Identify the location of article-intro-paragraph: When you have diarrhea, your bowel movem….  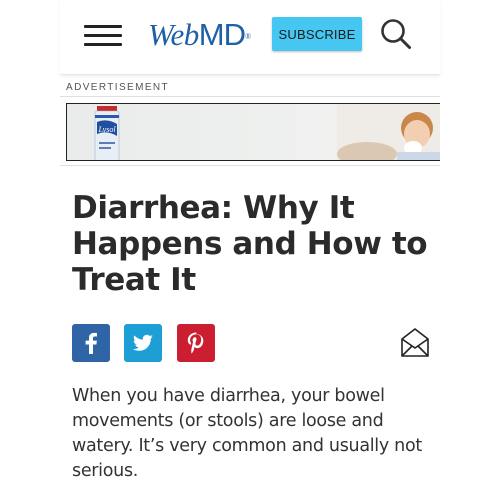
(247, 433).